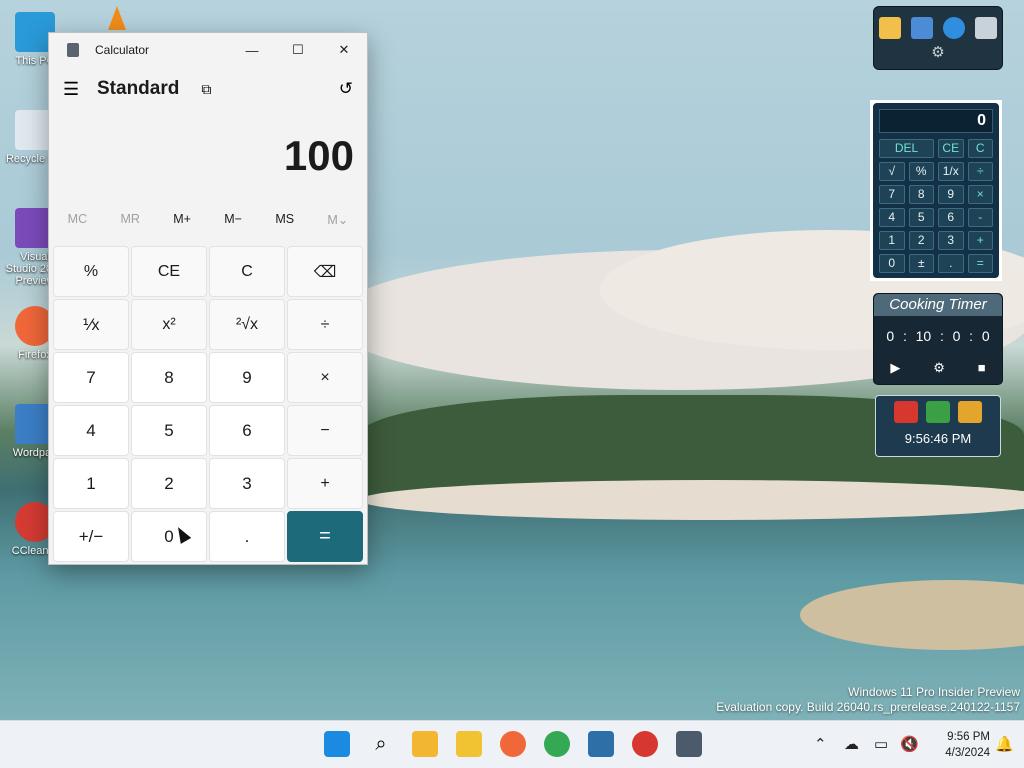 Image resolution: width=1024 pixels, height=768 pixels. Describe the element at coordinates (938, 412) in the screenshot. I see `sleep-icon` at that location.